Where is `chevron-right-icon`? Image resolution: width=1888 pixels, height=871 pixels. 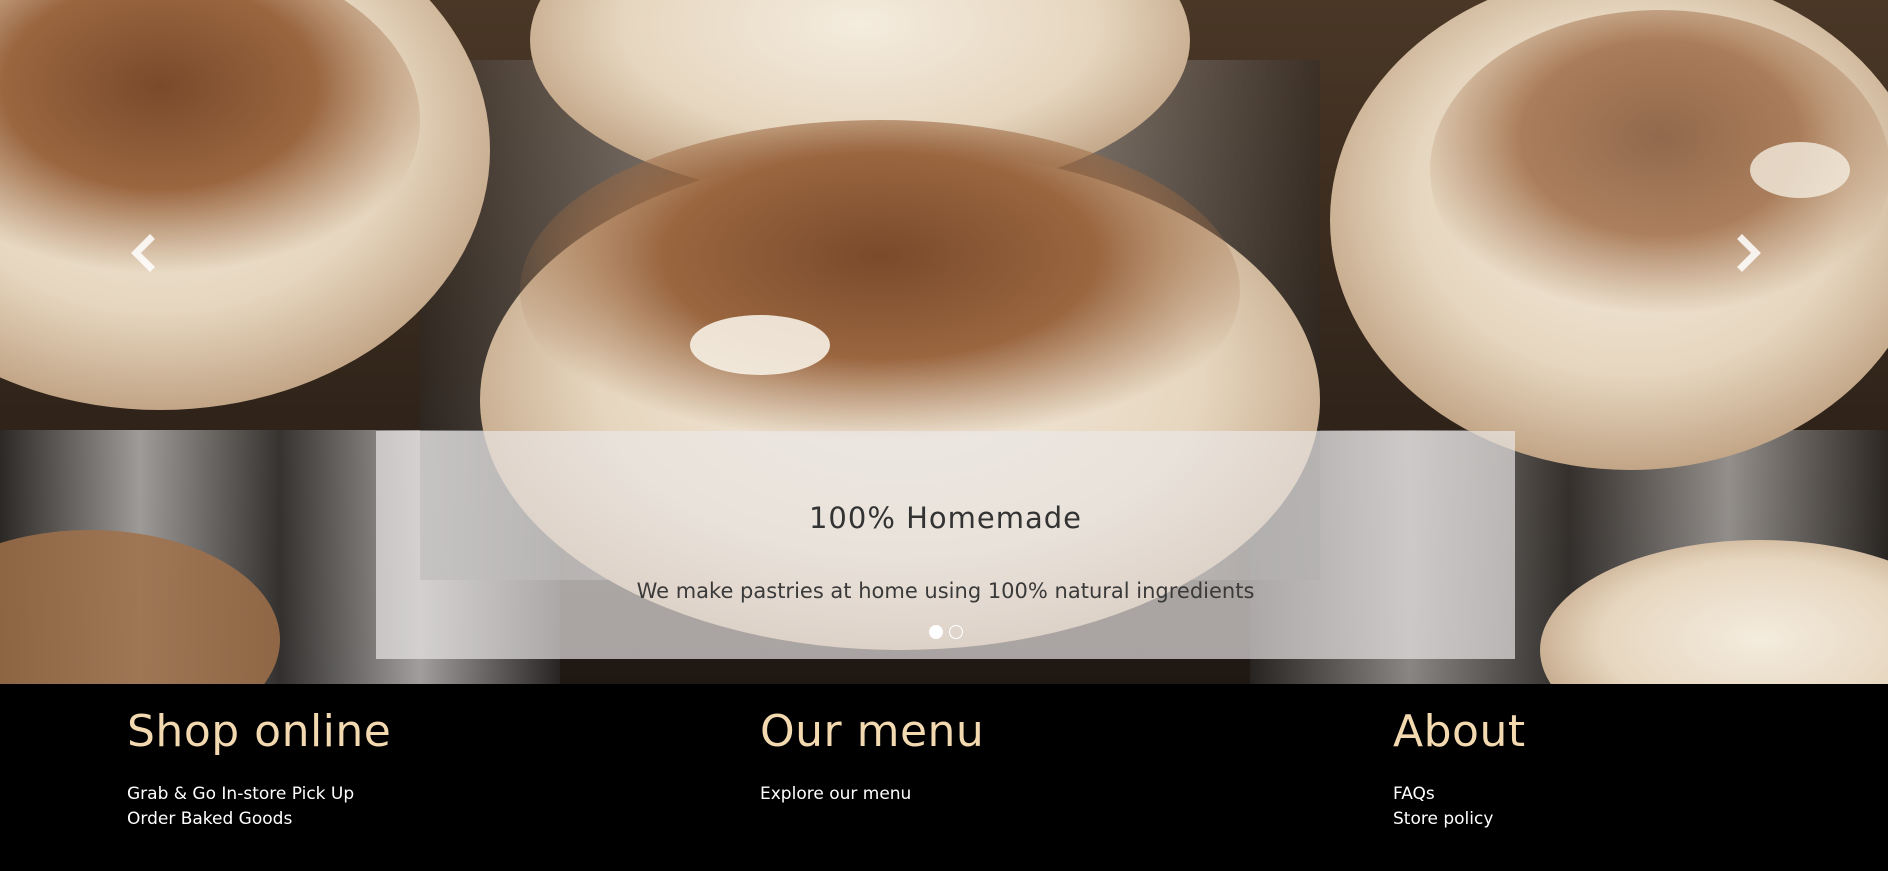
chevron-right-icon is located at coordinates (1749, 253).